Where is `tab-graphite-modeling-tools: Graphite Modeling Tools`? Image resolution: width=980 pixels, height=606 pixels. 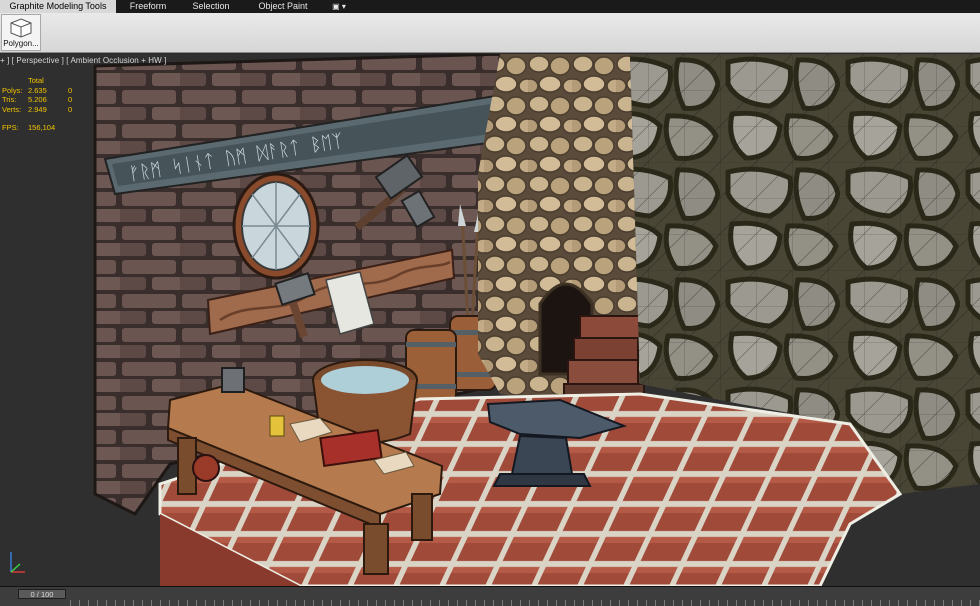 tab-graphite-modeling-tools: Graphite Modeling Tools is located at coordinates (58, 6).